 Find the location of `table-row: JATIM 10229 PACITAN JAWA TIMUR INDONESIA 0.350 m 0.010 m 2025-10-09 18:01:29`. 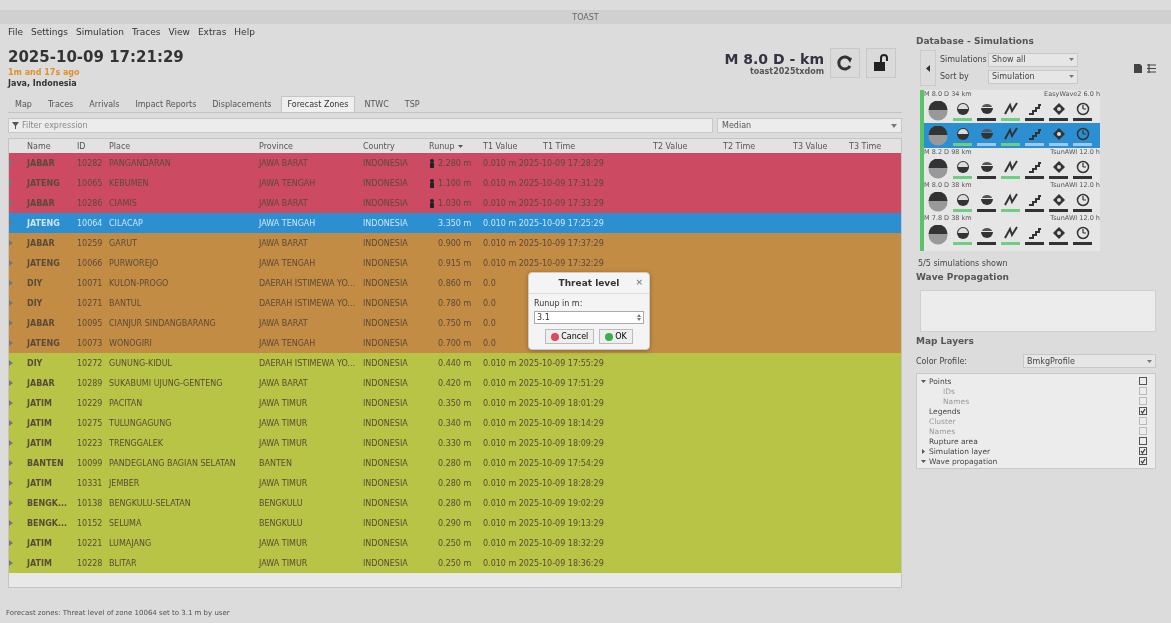

table-row: JATIM 10229 PACITAN JAWA TIMUR INDONESIA 0.350 m 0.010 m 2025-10-09 18:01:29 is located at coordinates (455, 403).